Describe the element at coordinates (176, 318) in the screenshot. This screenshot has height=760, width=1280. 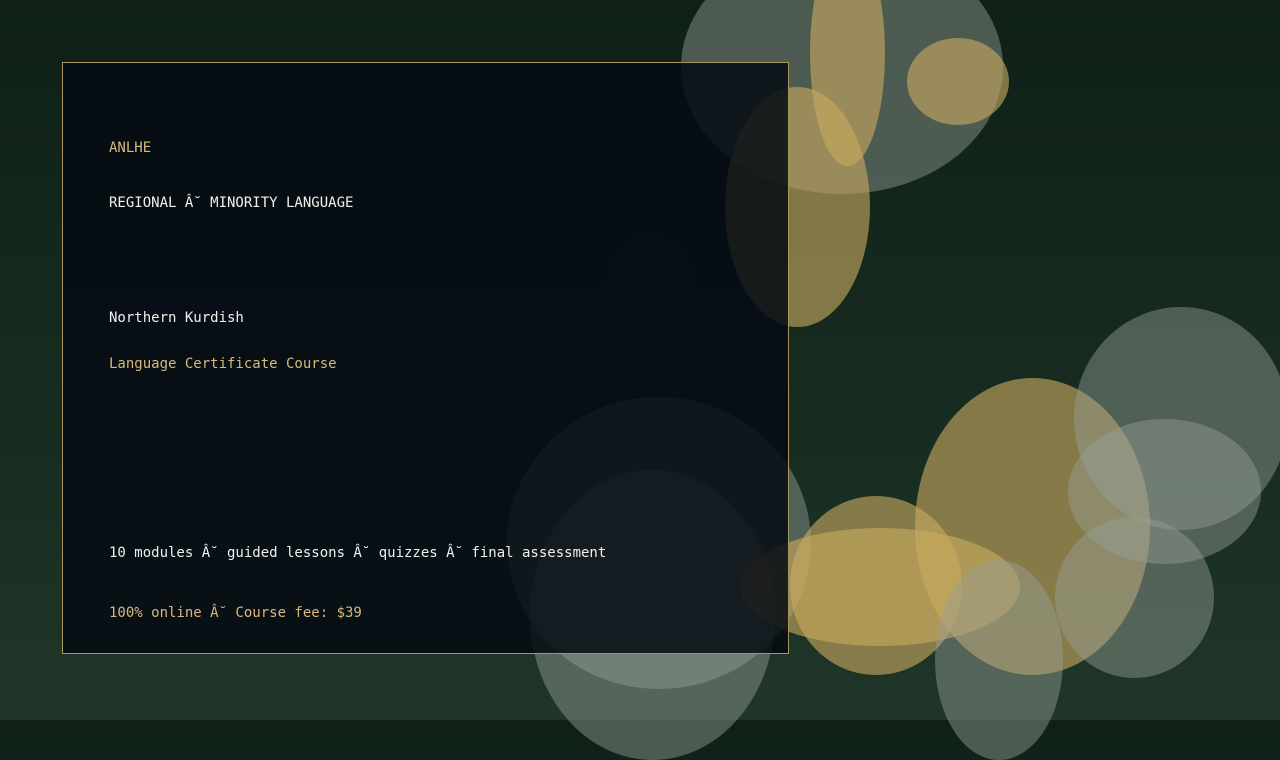
I see `language-name: Northern Kurdish` at that location.